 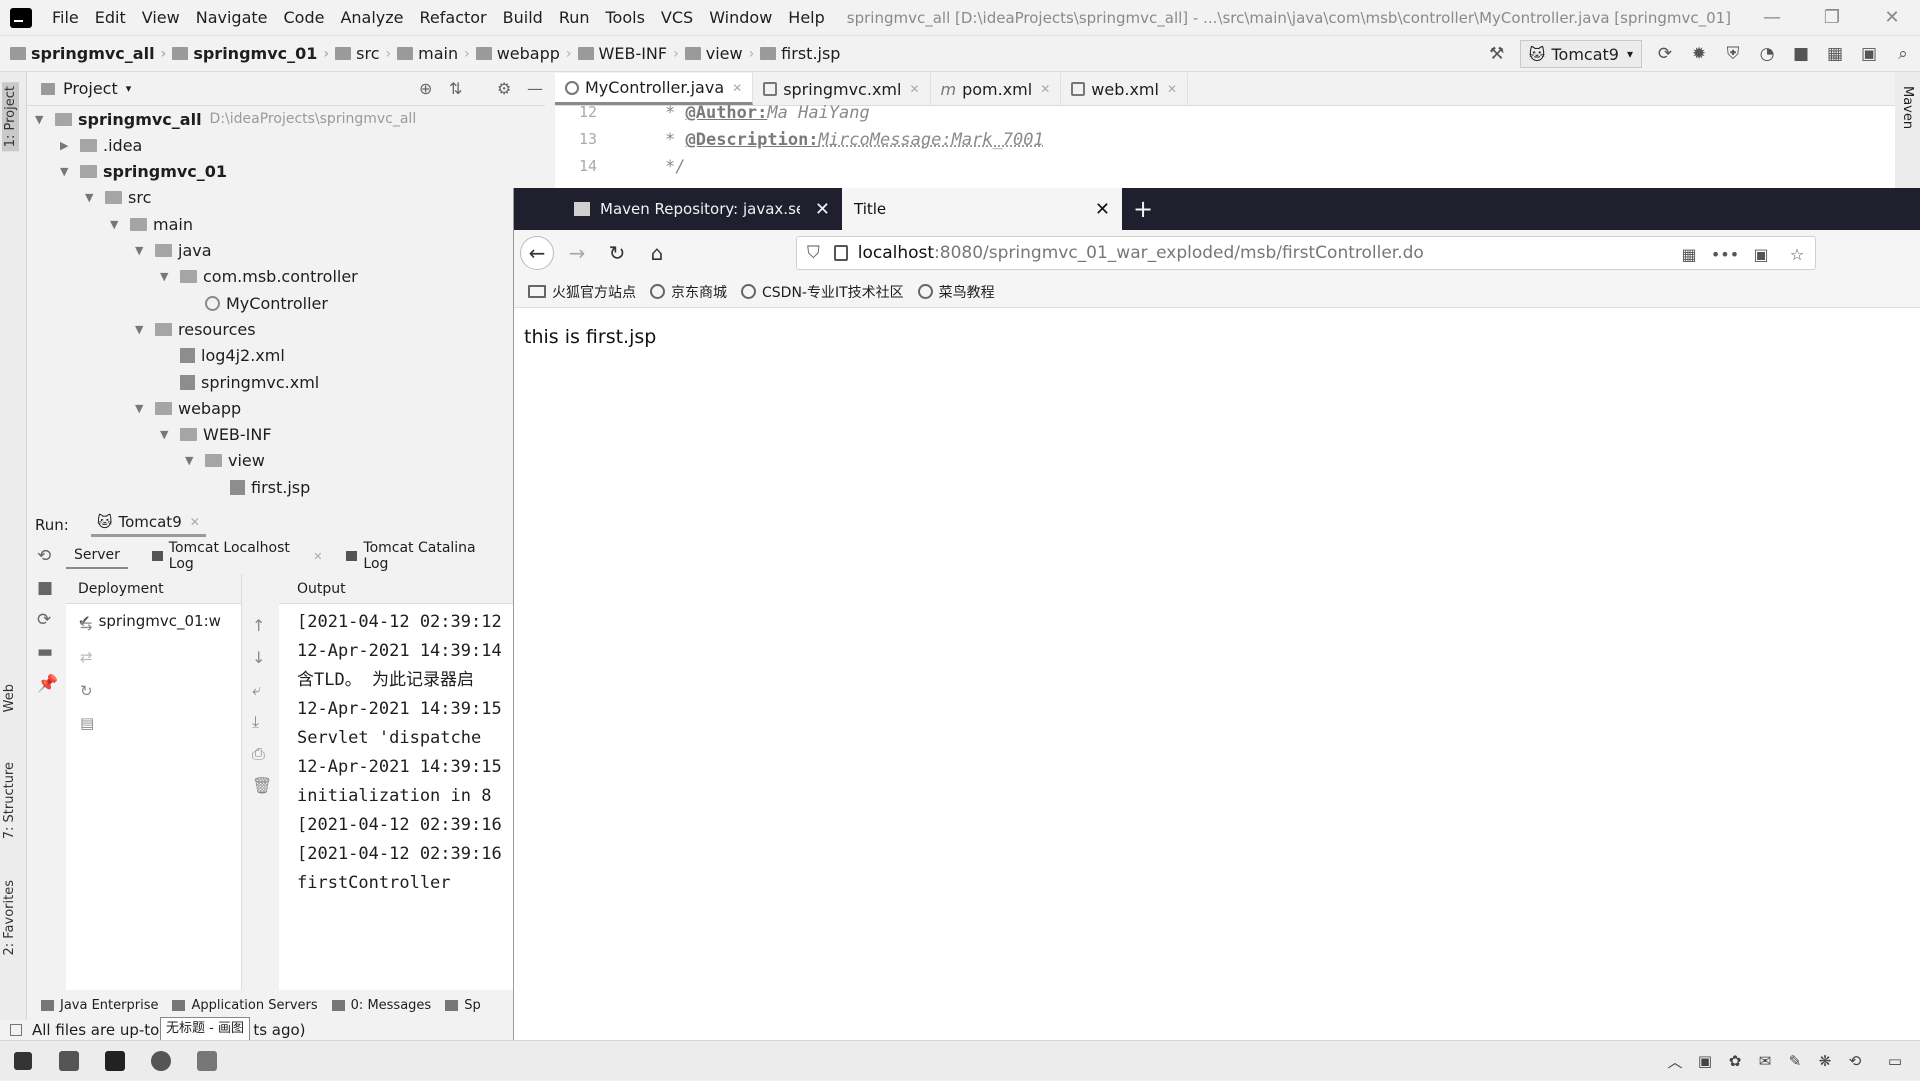 What do you see at coordinates (115, 1061) in the screenshot?
I see `taskbar-intellij-icon` at bounding box center [115, 1061].